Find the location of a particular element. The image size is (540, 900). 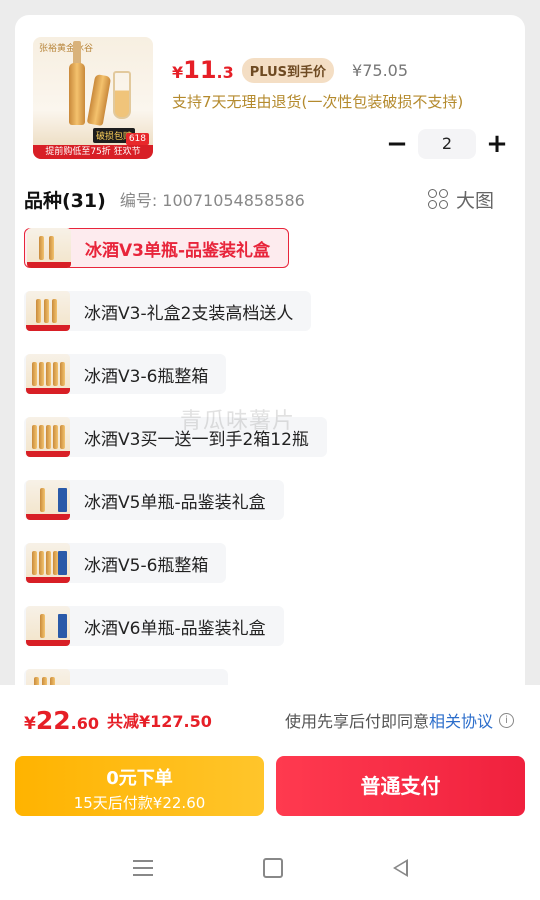

increase-quantity-button: + is located at coordinates (497, 144).